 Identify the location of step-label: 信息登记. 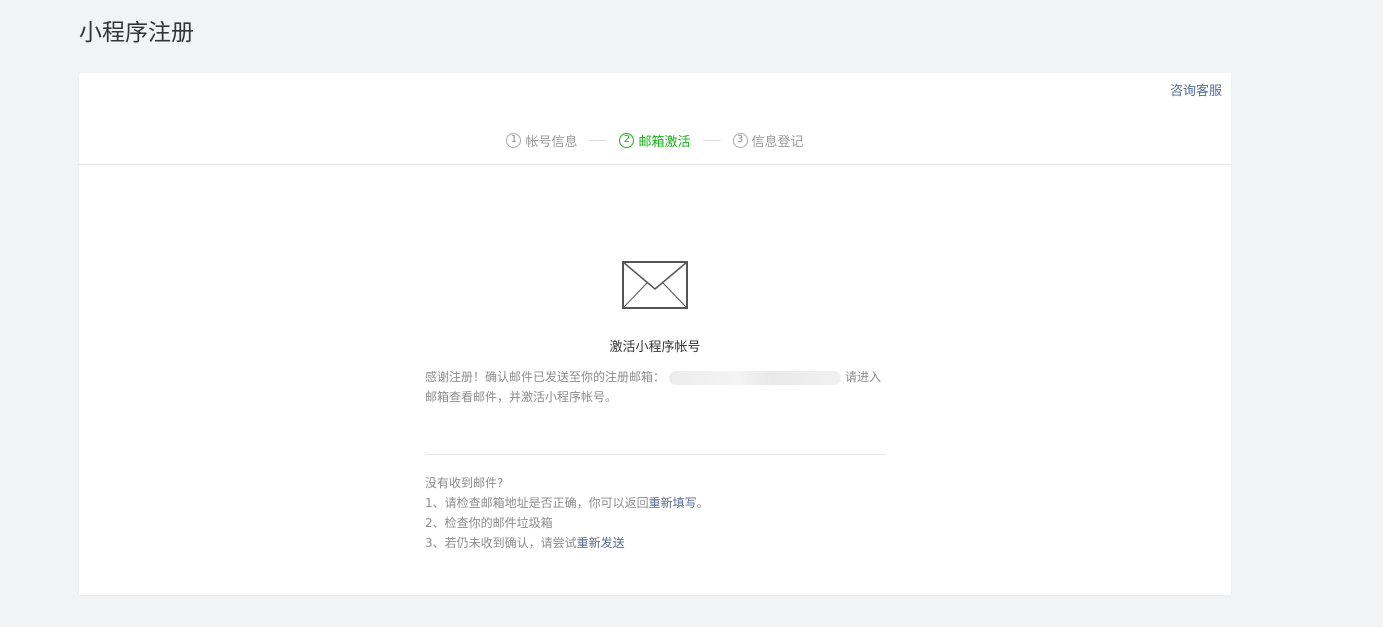
(777, 142).